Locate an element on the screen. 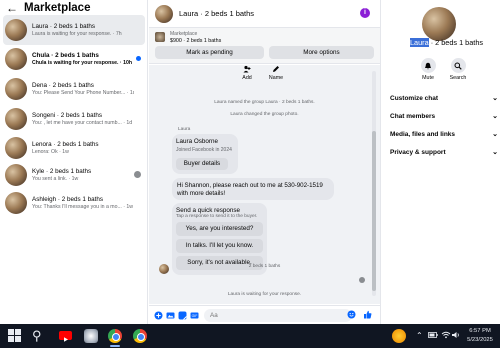  windows-start-icon is located at coordinates (15, 336).